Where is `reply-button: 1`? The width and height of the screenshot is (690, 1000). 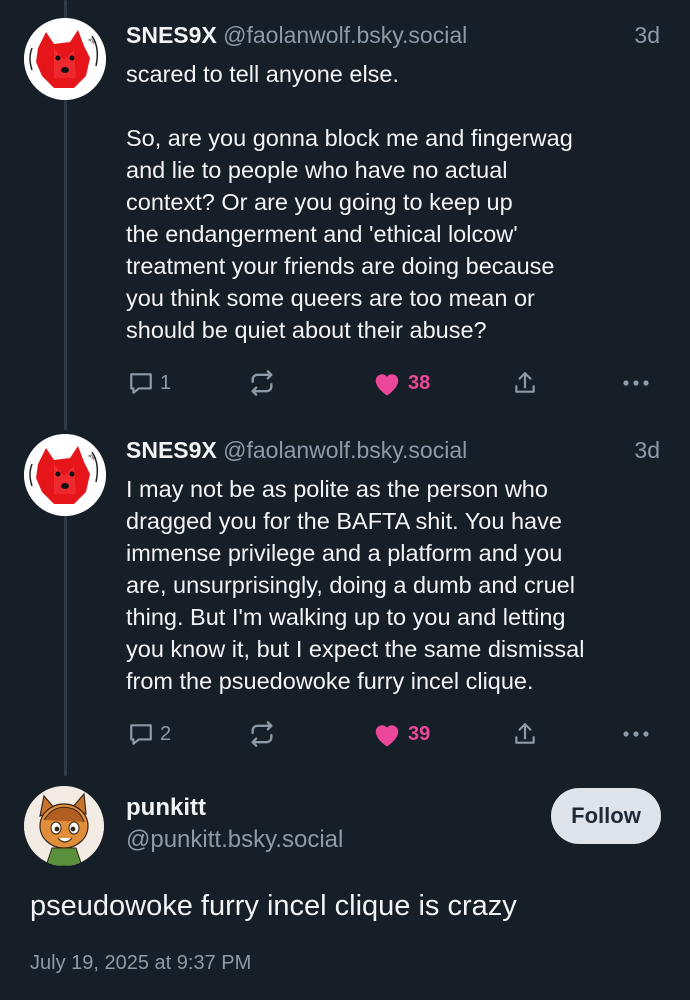
reply-button: 1 is located at coordinates (149, 383).